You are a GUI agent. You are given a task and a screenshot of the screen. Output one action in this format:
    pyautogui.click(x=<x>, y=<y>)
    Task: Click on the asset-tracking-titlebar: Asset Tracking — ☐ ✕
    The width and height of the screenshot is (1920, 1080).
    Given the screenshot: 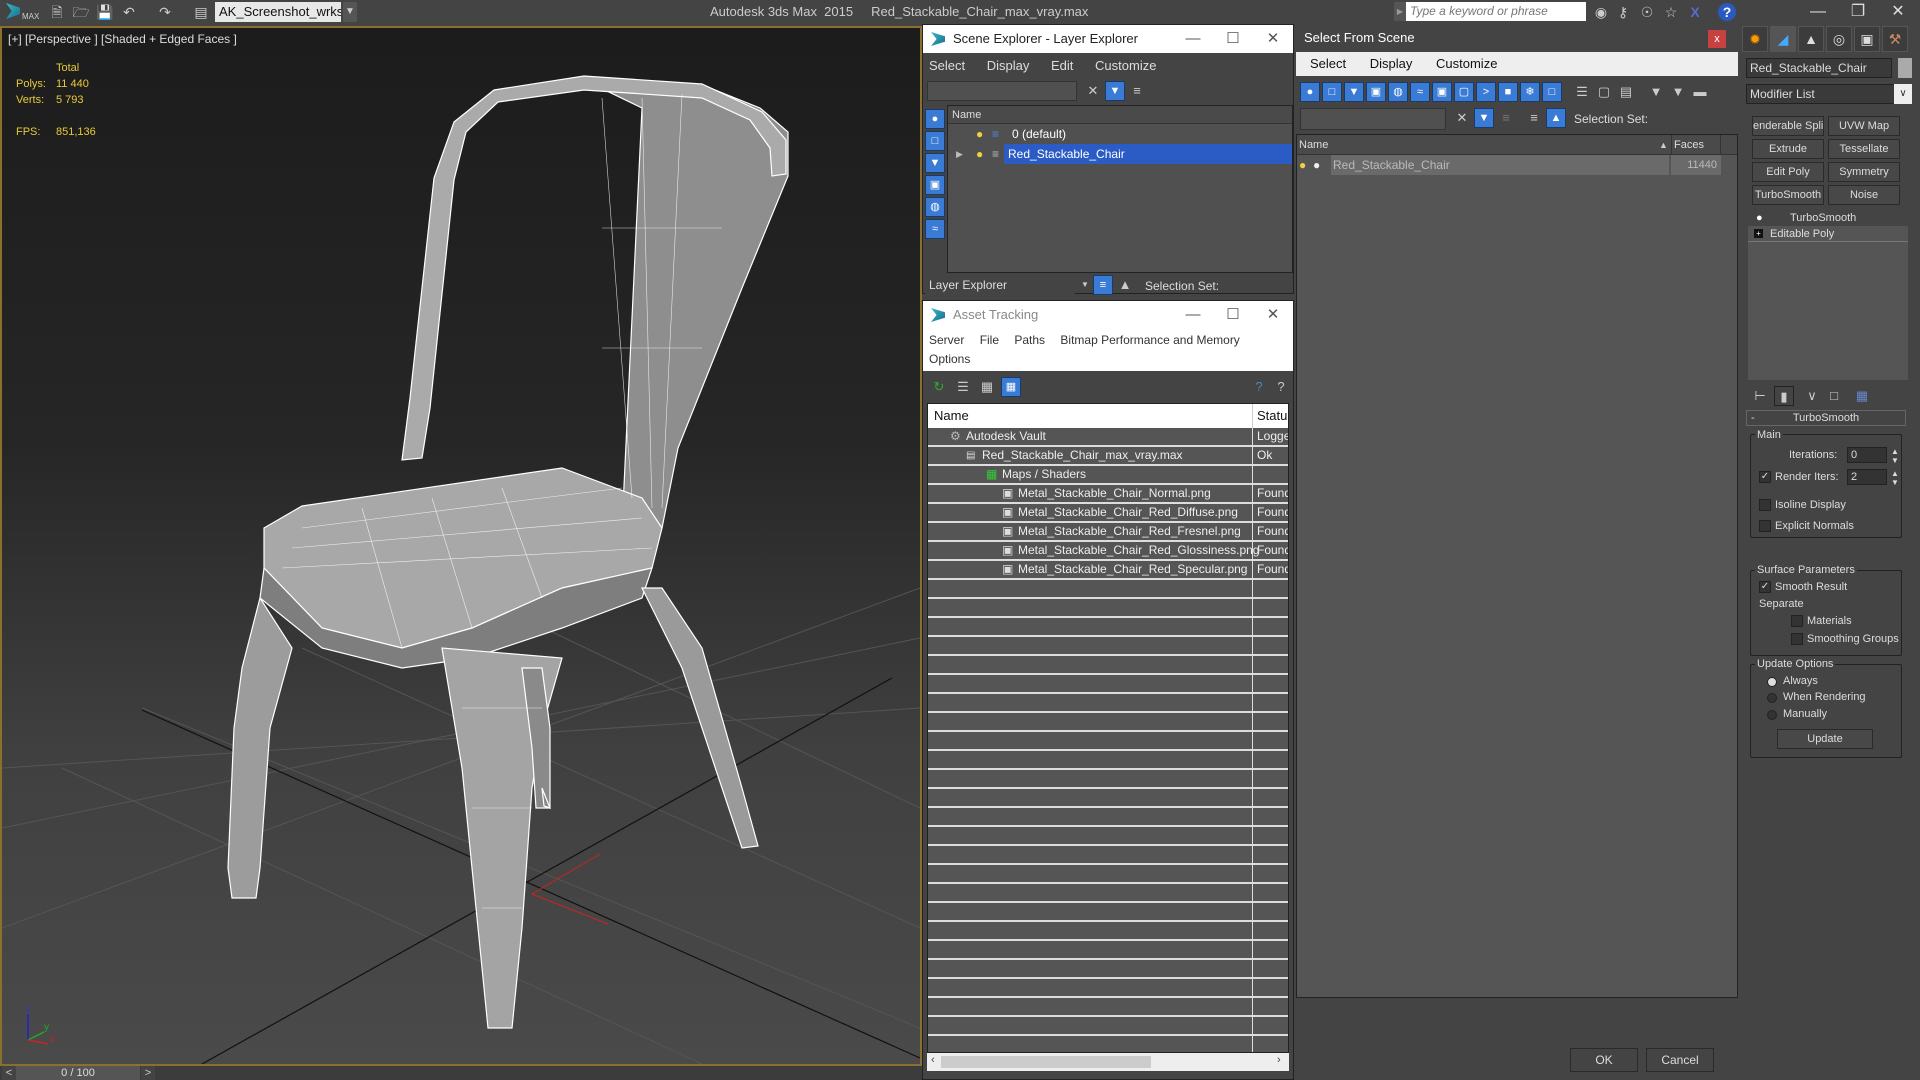 What is the action you would take?
    pyautogui.click(x=1108, y=315)
    